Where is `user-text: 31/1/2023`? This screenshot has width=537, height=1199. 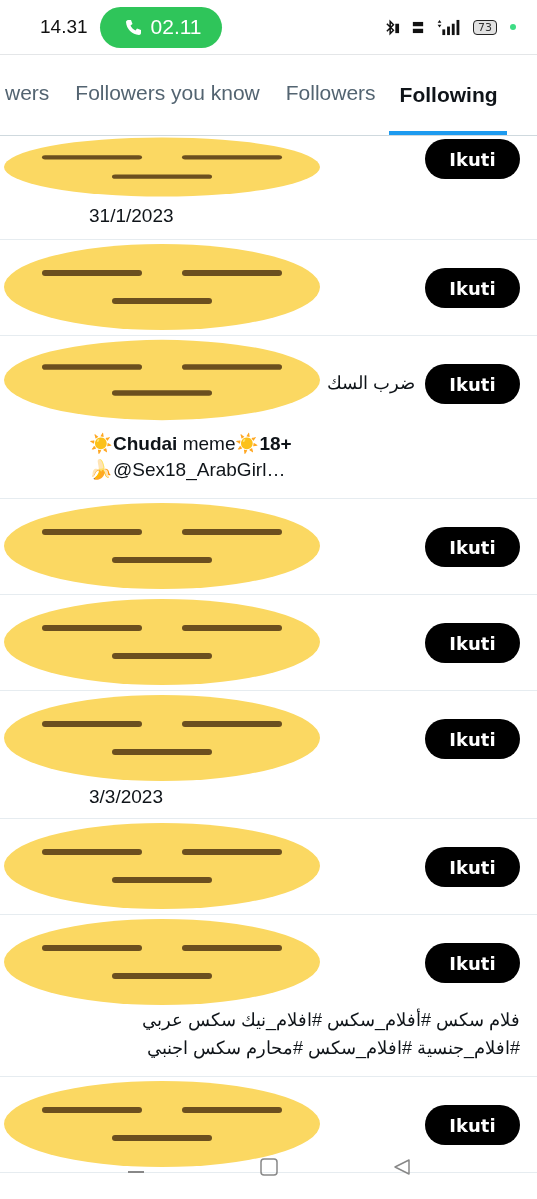
user-text: 31/1/2023 is located at coordinates (132, 216).